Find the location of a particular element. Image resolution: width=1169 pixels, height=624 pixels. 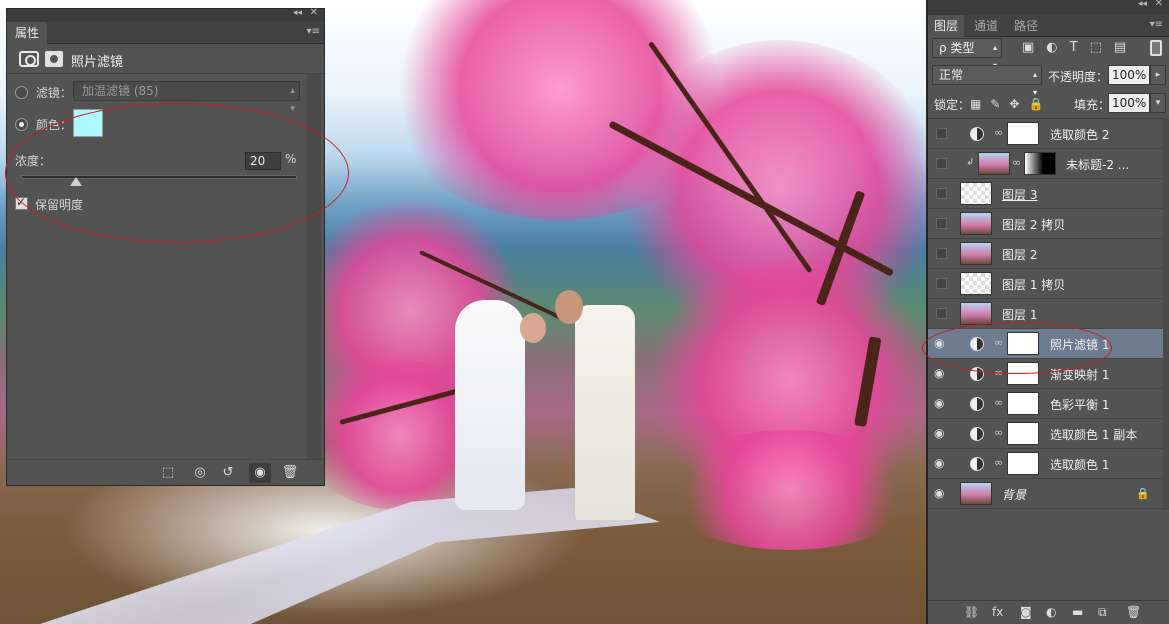

link-layers-icon: ⛓ is located at coordinates (971, 612).